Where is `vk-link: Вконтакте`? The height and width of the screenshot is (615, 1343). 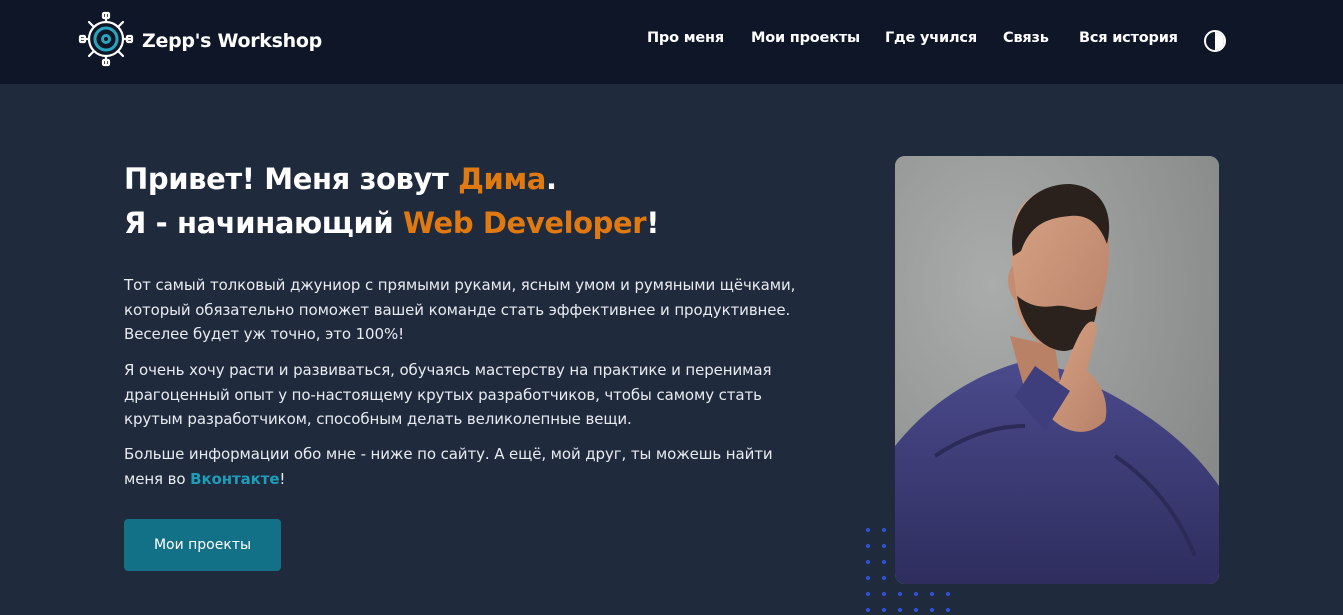 vk-link: Вконтакте is located at coordinates (234, 479).